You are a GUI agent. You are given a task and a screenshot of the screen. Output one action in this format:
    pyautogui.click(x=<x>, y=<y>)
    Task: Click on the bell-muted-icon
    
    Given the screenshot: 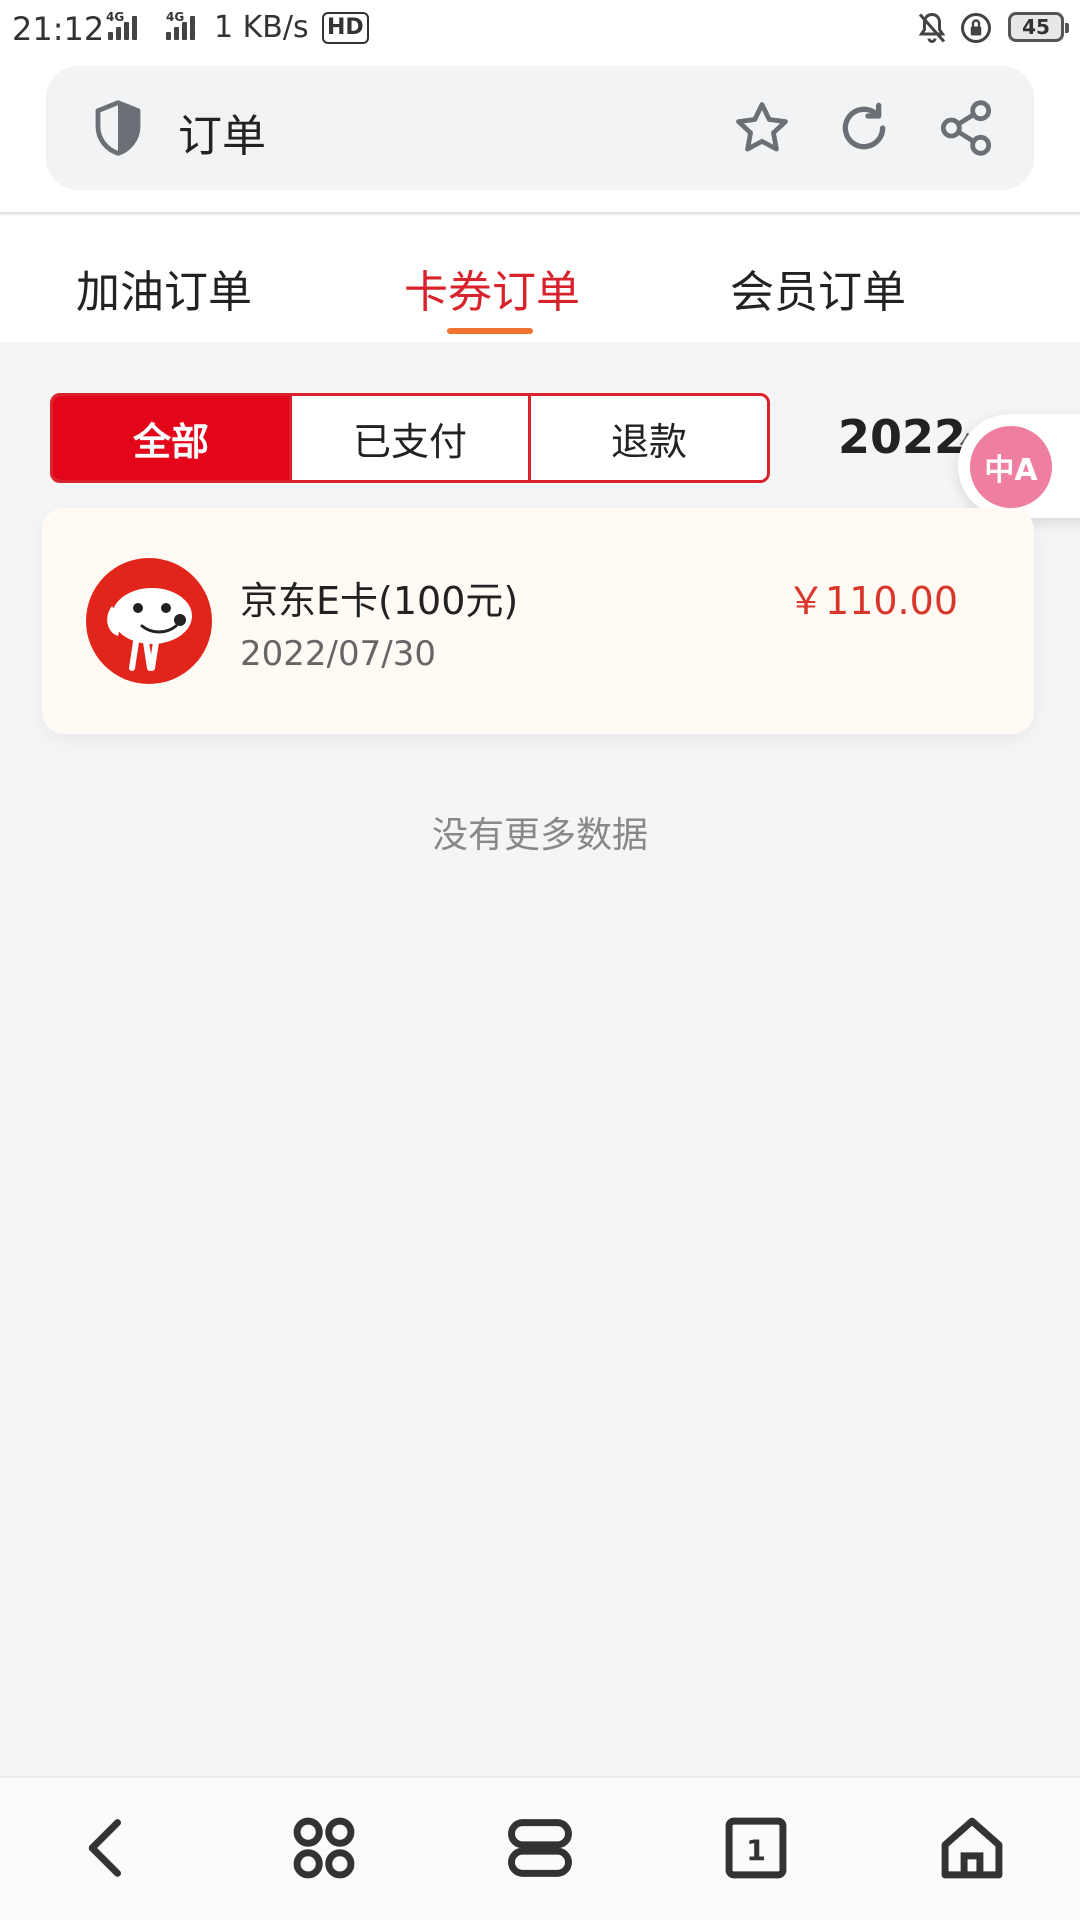 What is the action you would take?
    pyautogui.click(x=932, y=27)
    